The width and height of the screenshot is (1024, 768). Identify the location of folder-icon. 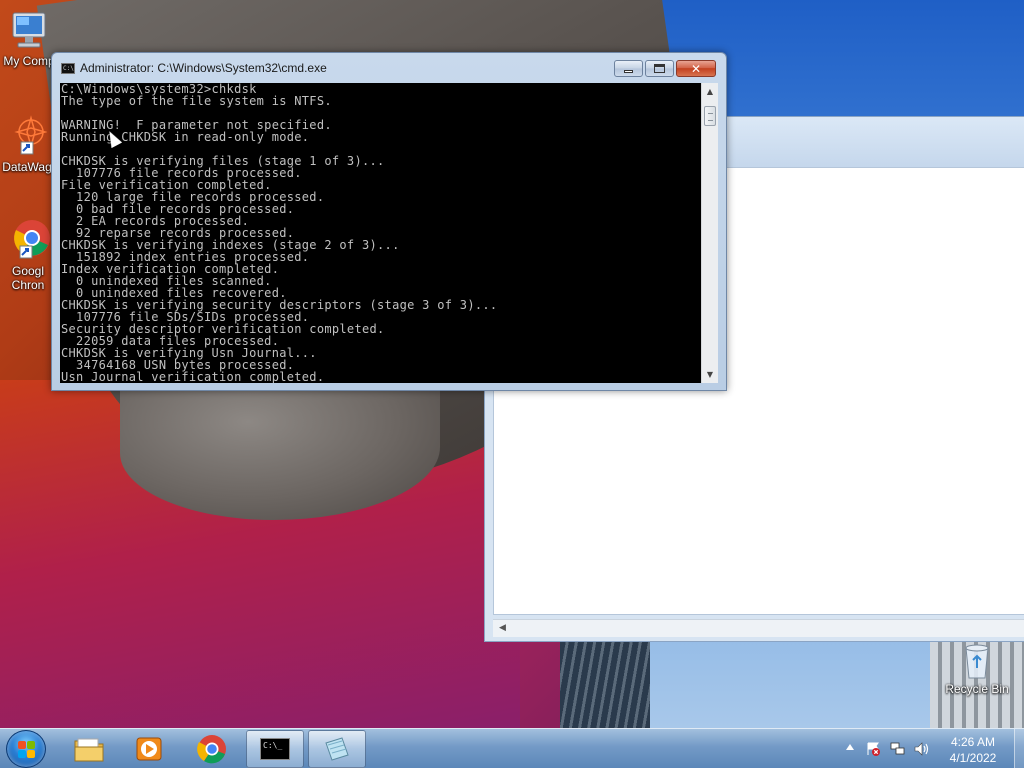
(89, 750).